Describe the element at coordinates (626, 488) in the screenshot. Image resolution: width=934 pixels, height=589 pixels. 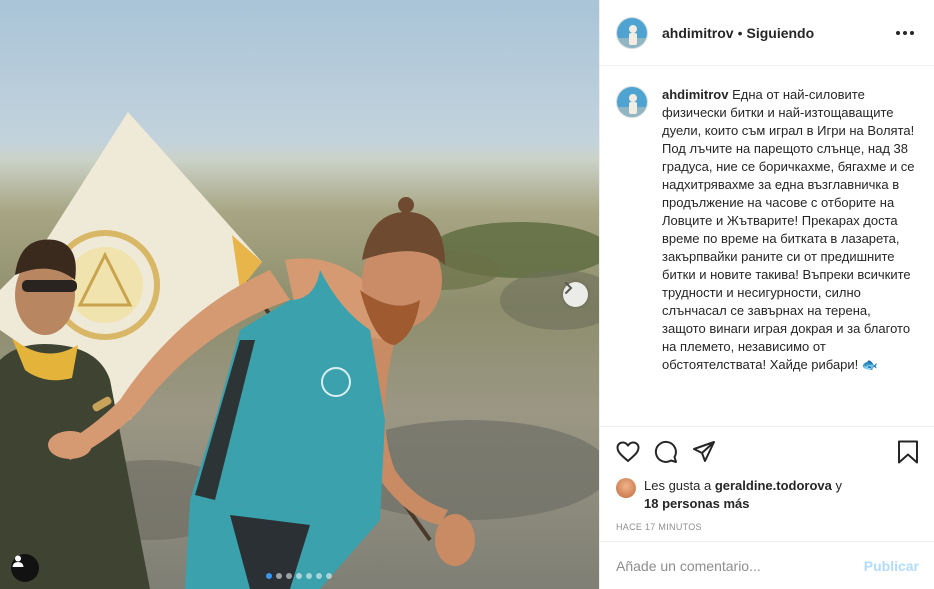
I see `liker-avatar` at that location.